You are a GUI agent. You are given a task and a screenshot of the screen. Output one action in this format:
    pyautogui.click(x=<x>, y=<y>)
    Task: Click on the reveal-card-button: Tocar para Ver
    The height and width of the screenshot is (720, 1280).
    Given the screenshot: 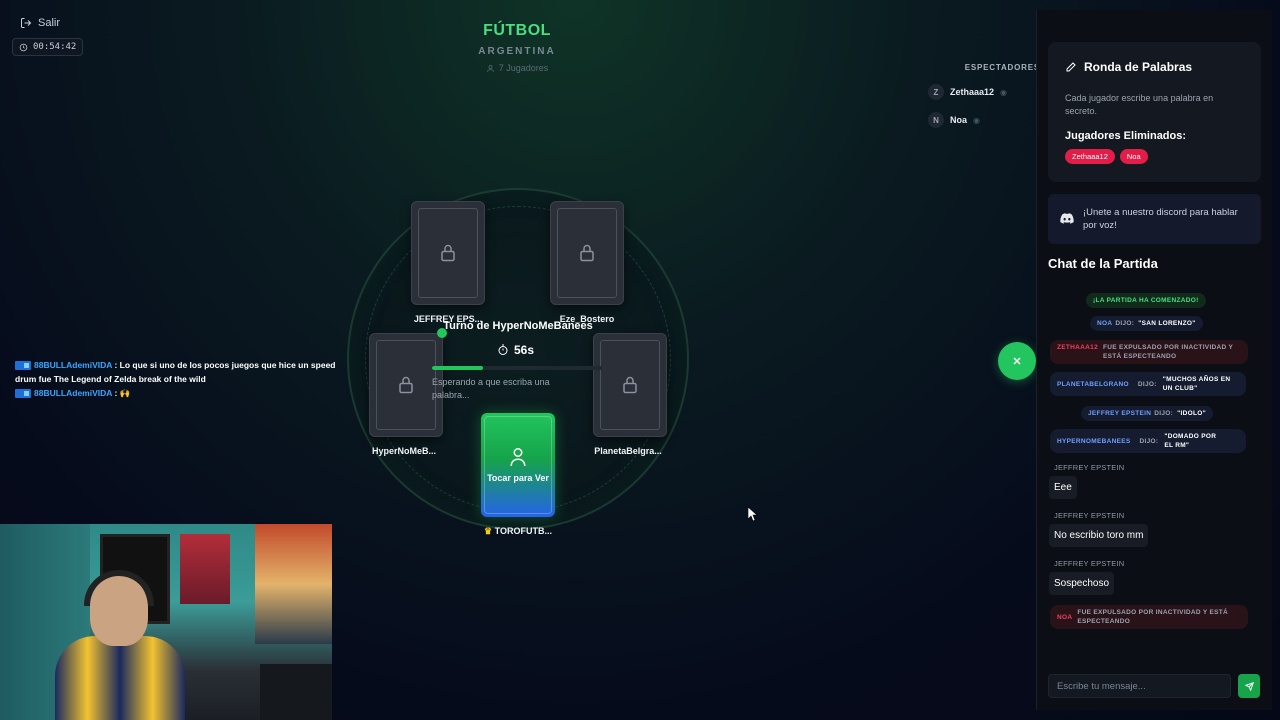 What is the action you would take?
    pyautogui.click(x=518, y=465)
    